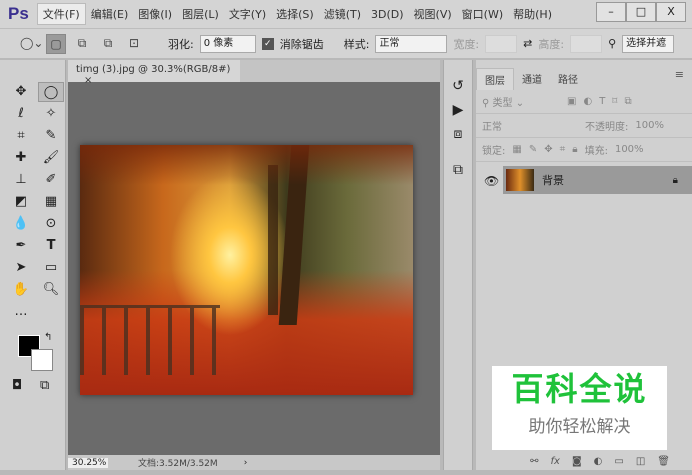 Image resolution: width=692 pixels, height=475 pixels. Describe the element at coordinates (48, 337) in the screenshot. I see `swap-colors-icon: ↰` at that location.